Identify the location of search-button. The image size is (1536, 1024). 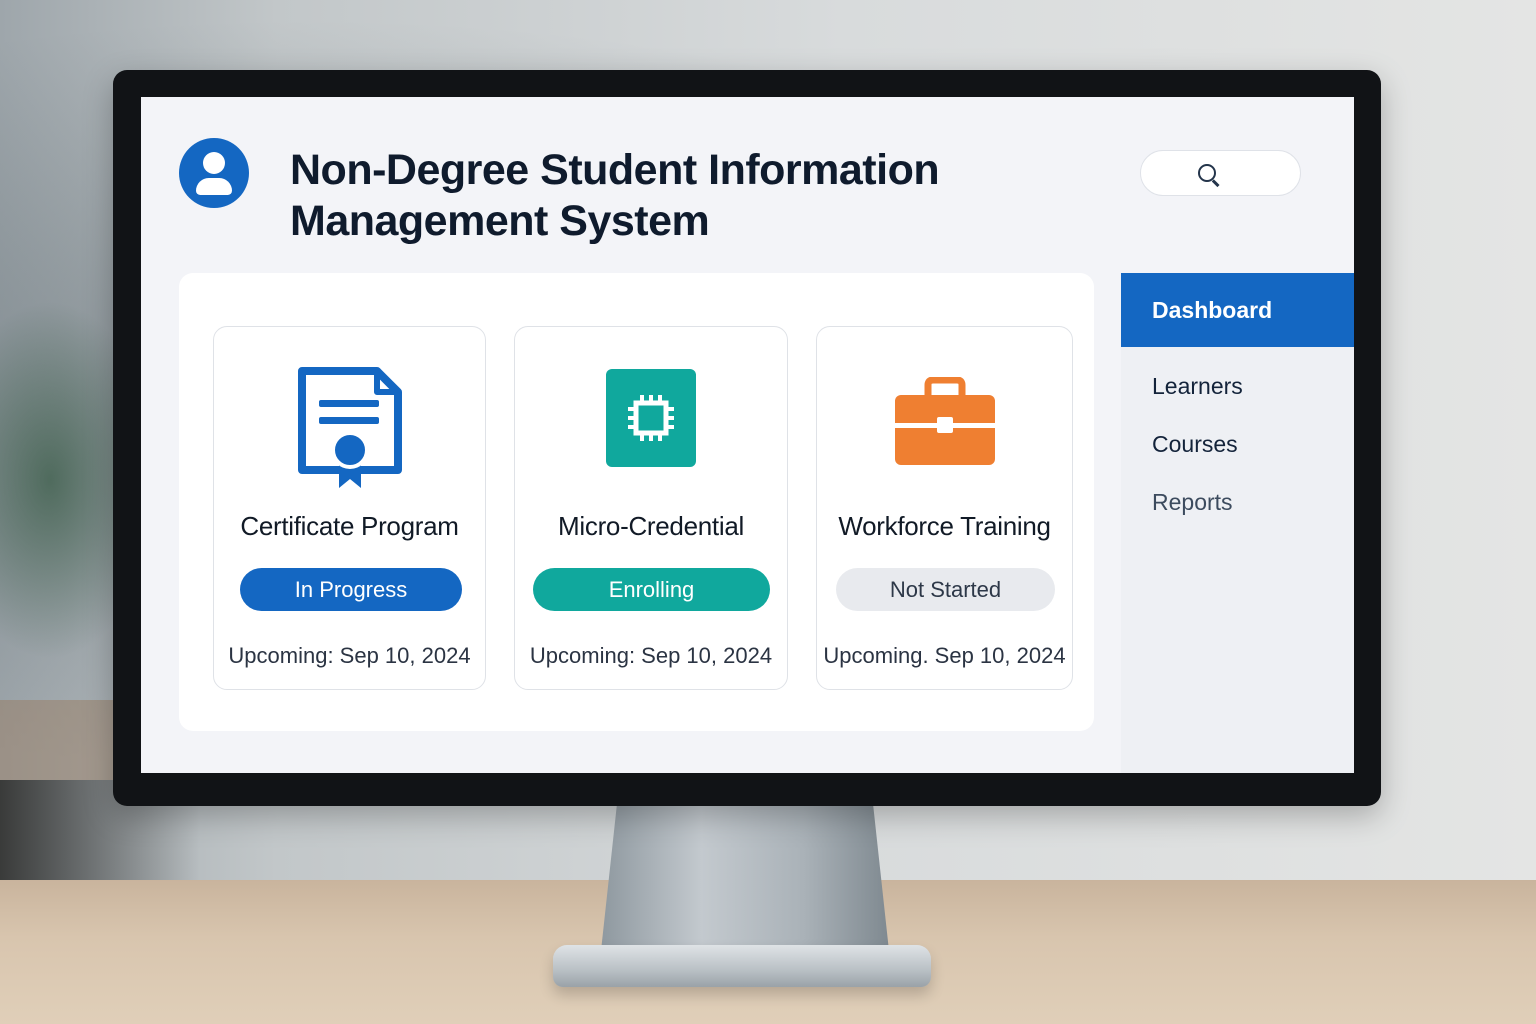
(1220, 173).